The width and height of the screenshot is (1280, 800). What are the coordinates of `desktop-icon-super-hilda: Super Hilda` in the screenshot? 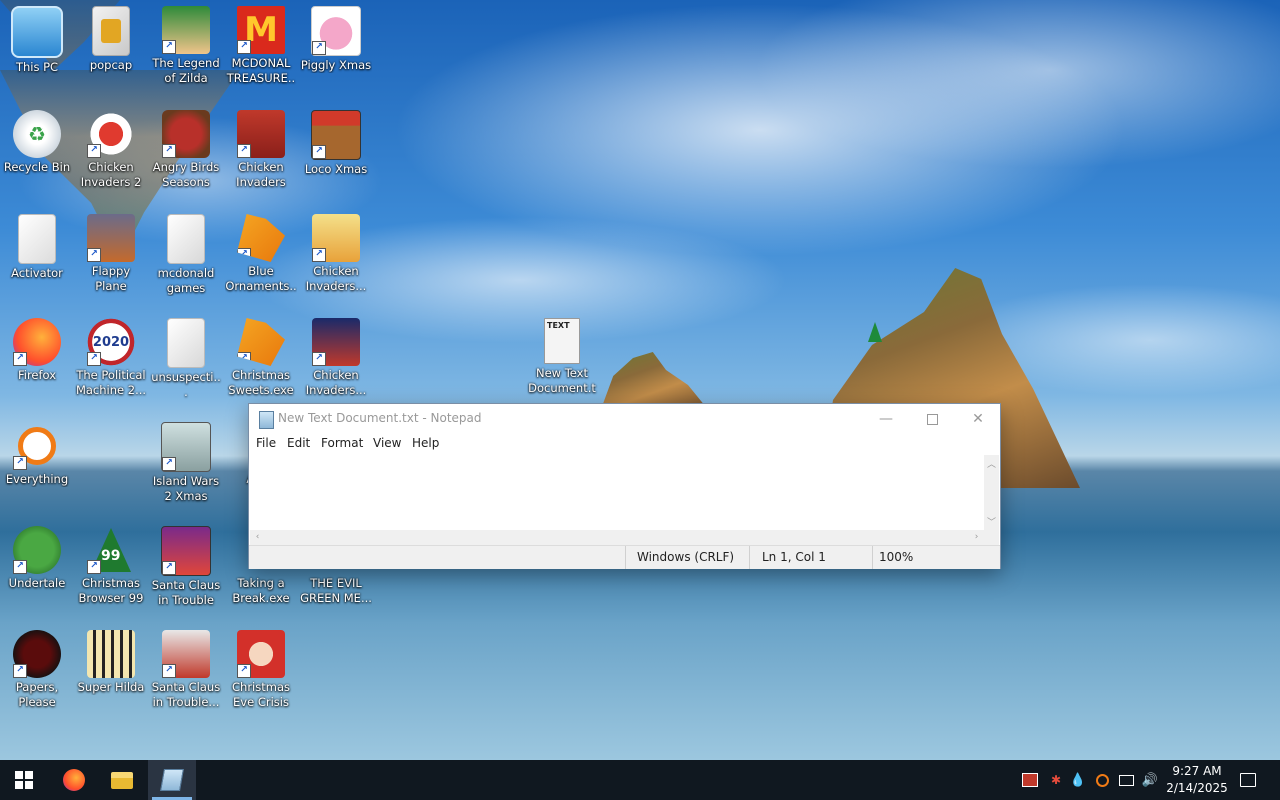 It's located at (111, 662).